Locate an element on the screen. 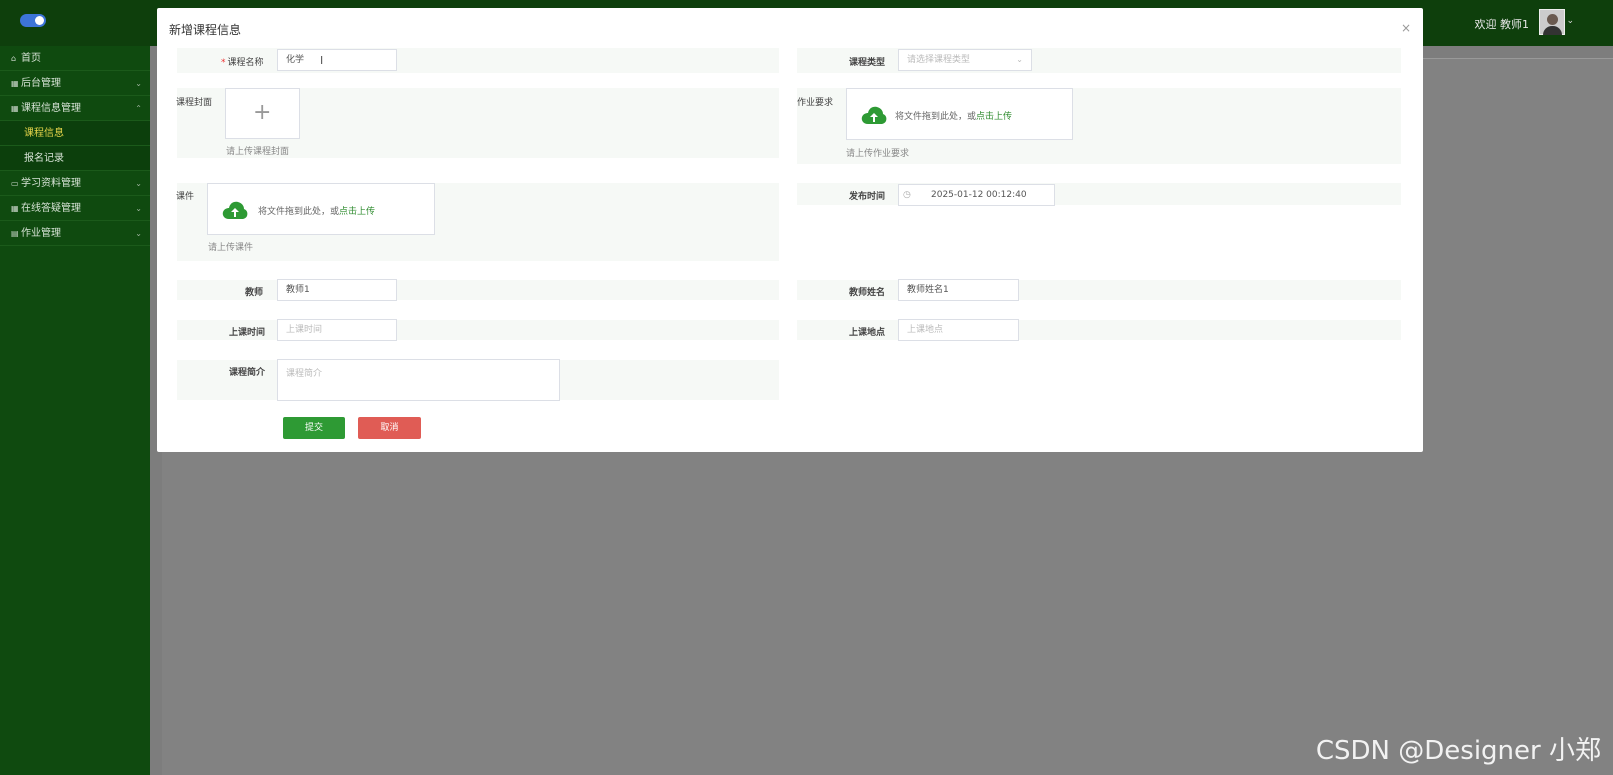 The image size is (1613, 775). folder-icon: ▭ is located at coordinates (15, 183).